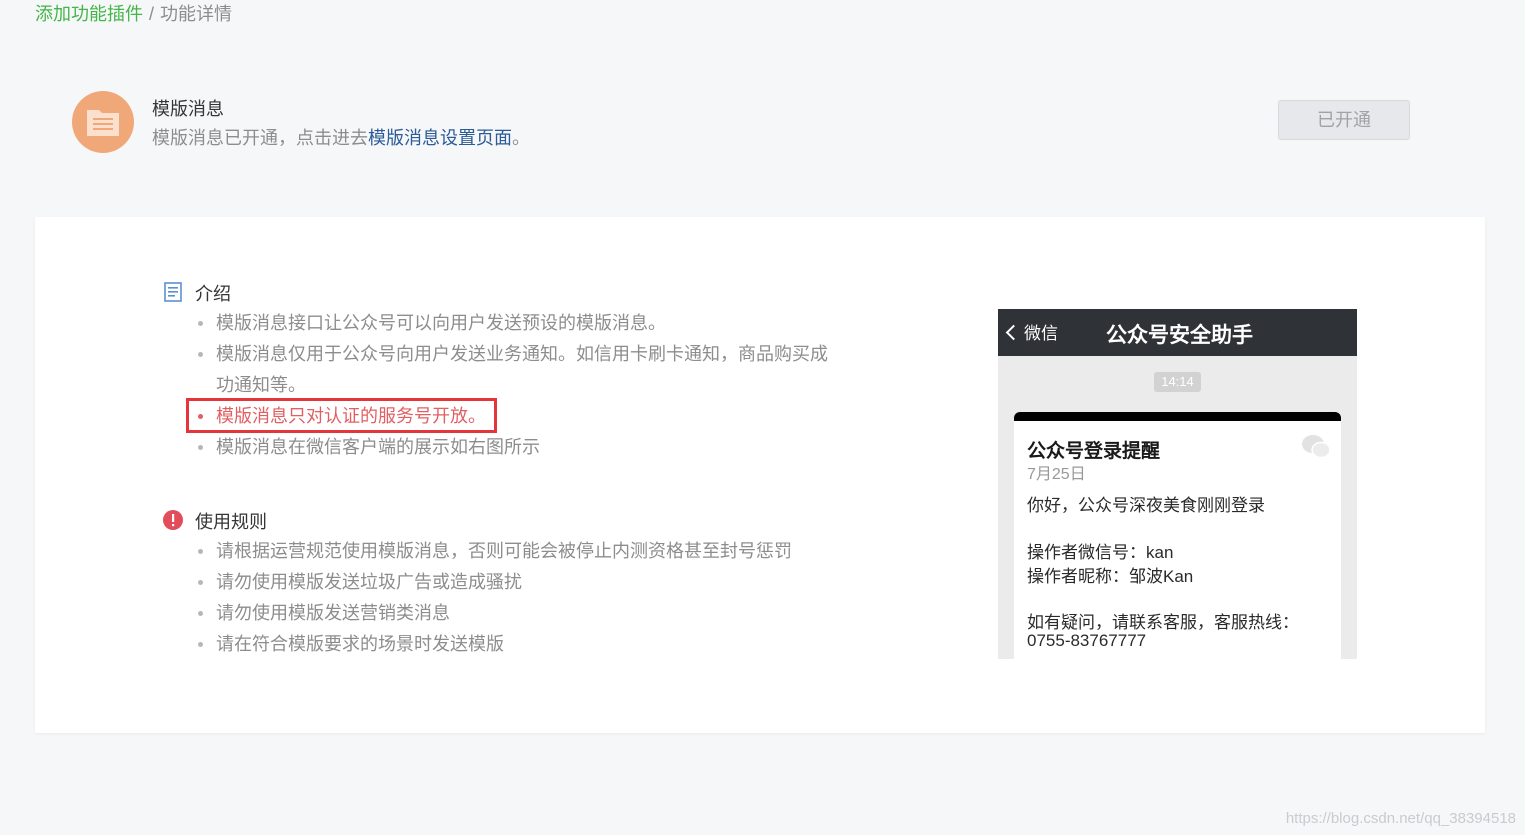 This screenshot has height=835, width=1525. Describe the element at coordinates (196, 14) in the screenshot. I see `breadcrumb-current: 功能详情` at that location.